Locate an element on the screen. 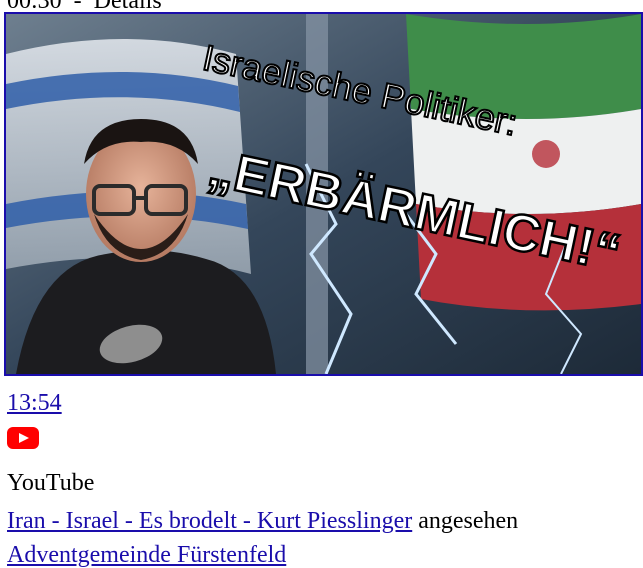 This screenshot has height=568, width=643. source-label: YouTube is located at coordinates (51, 483).